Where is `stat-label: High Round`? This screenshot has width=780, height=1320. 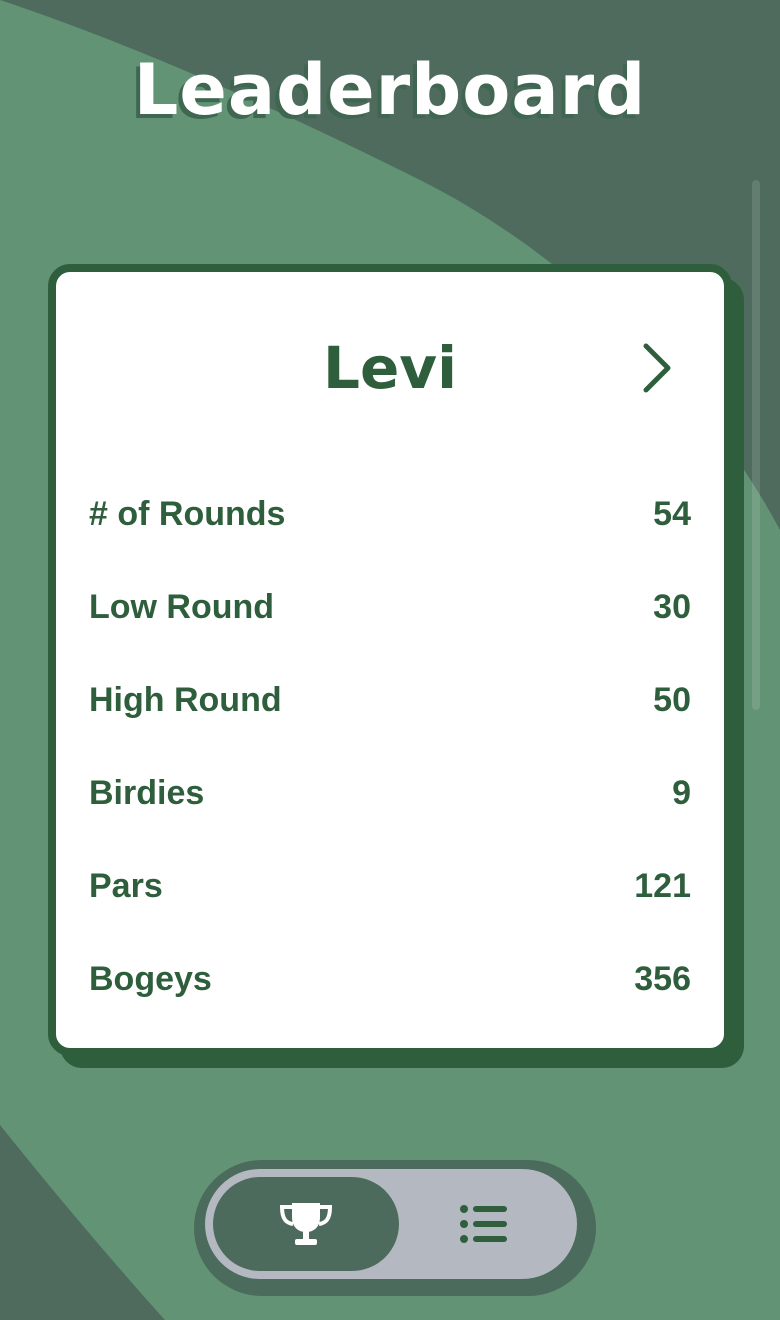
stat-label: High Round is located at coordinates (185, 700).